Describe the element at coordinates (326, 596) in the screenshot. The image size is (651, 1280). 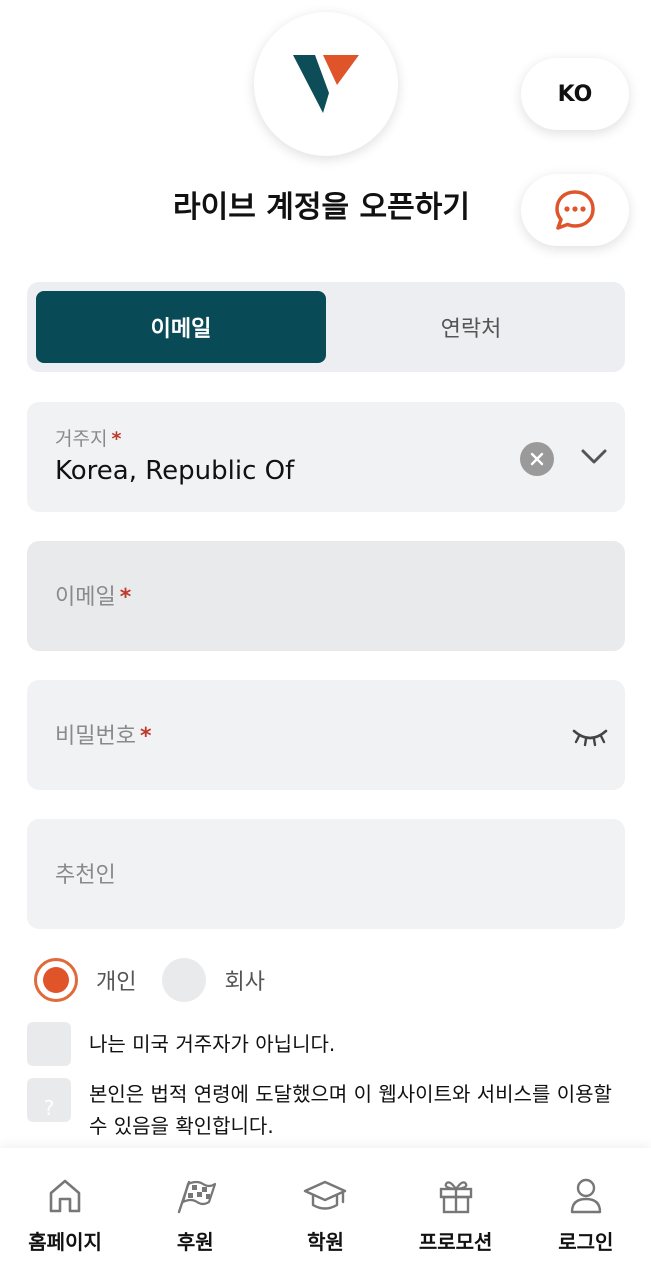
I see `email-field: 이메일 *` at that location.